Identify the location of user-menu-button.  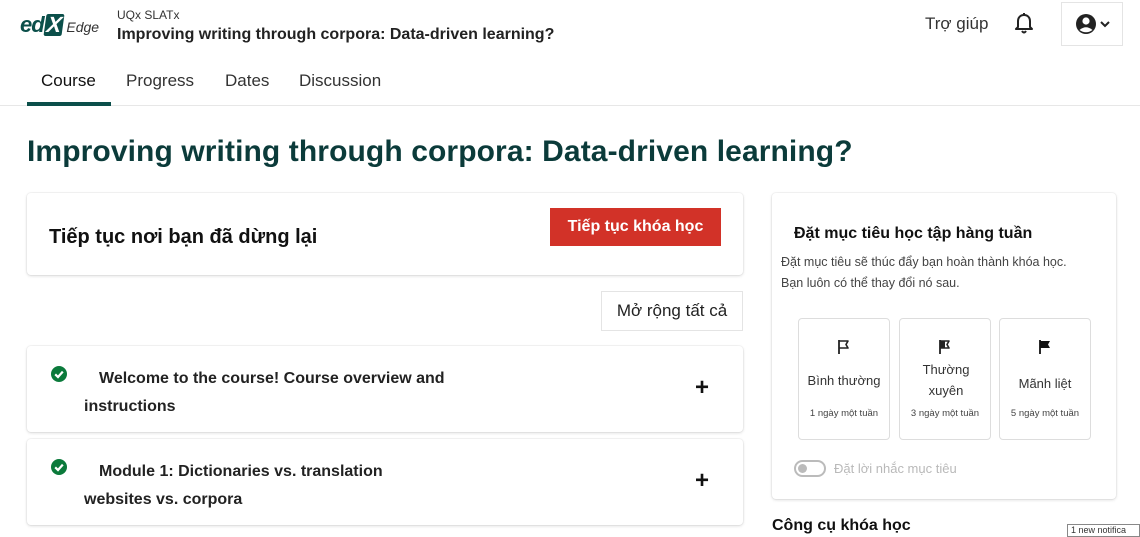
(1092, 24).